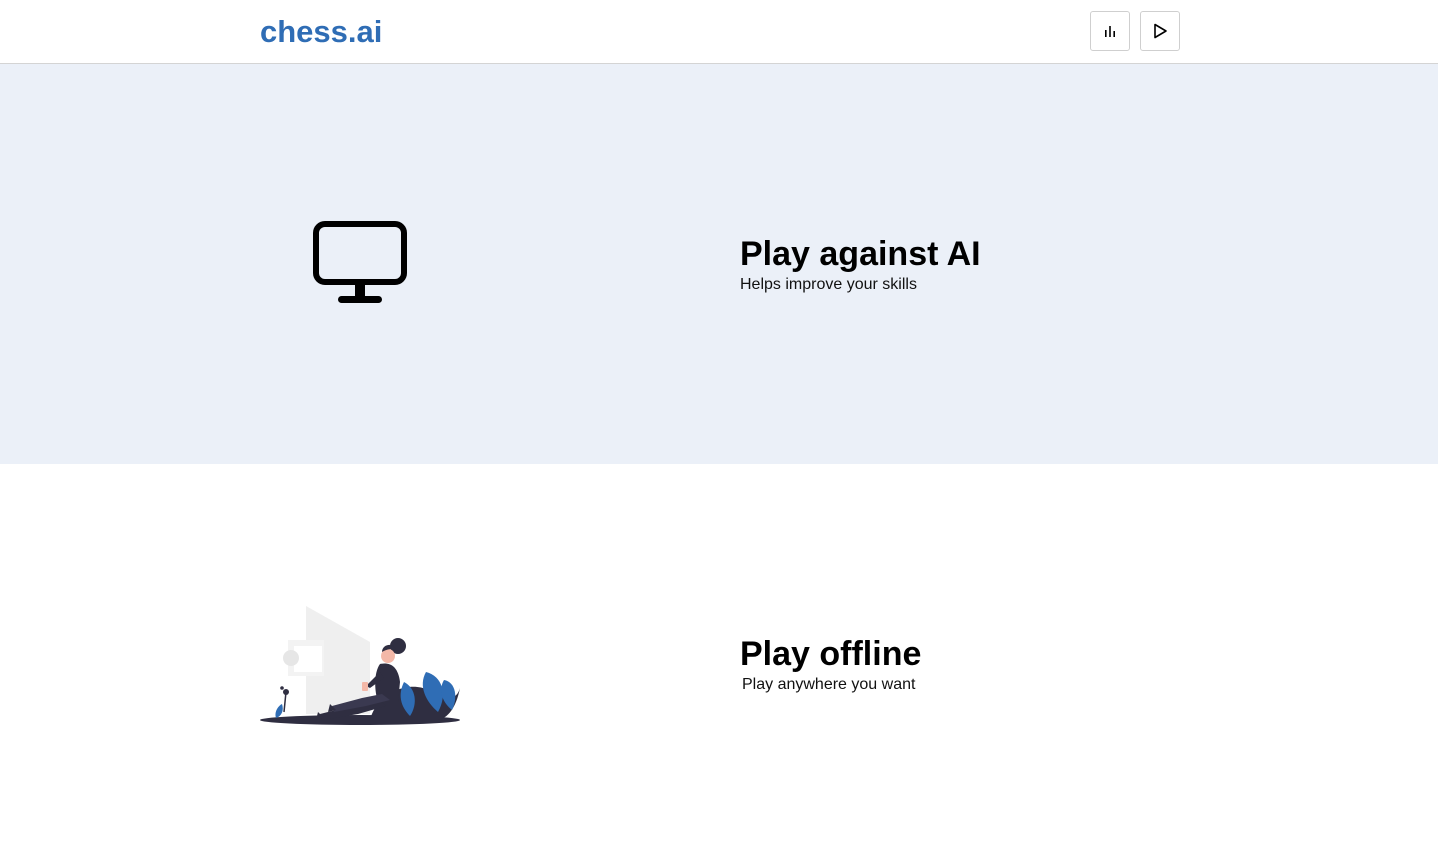  I want to click on brand-logo: chess.ai, so click(321, 32).